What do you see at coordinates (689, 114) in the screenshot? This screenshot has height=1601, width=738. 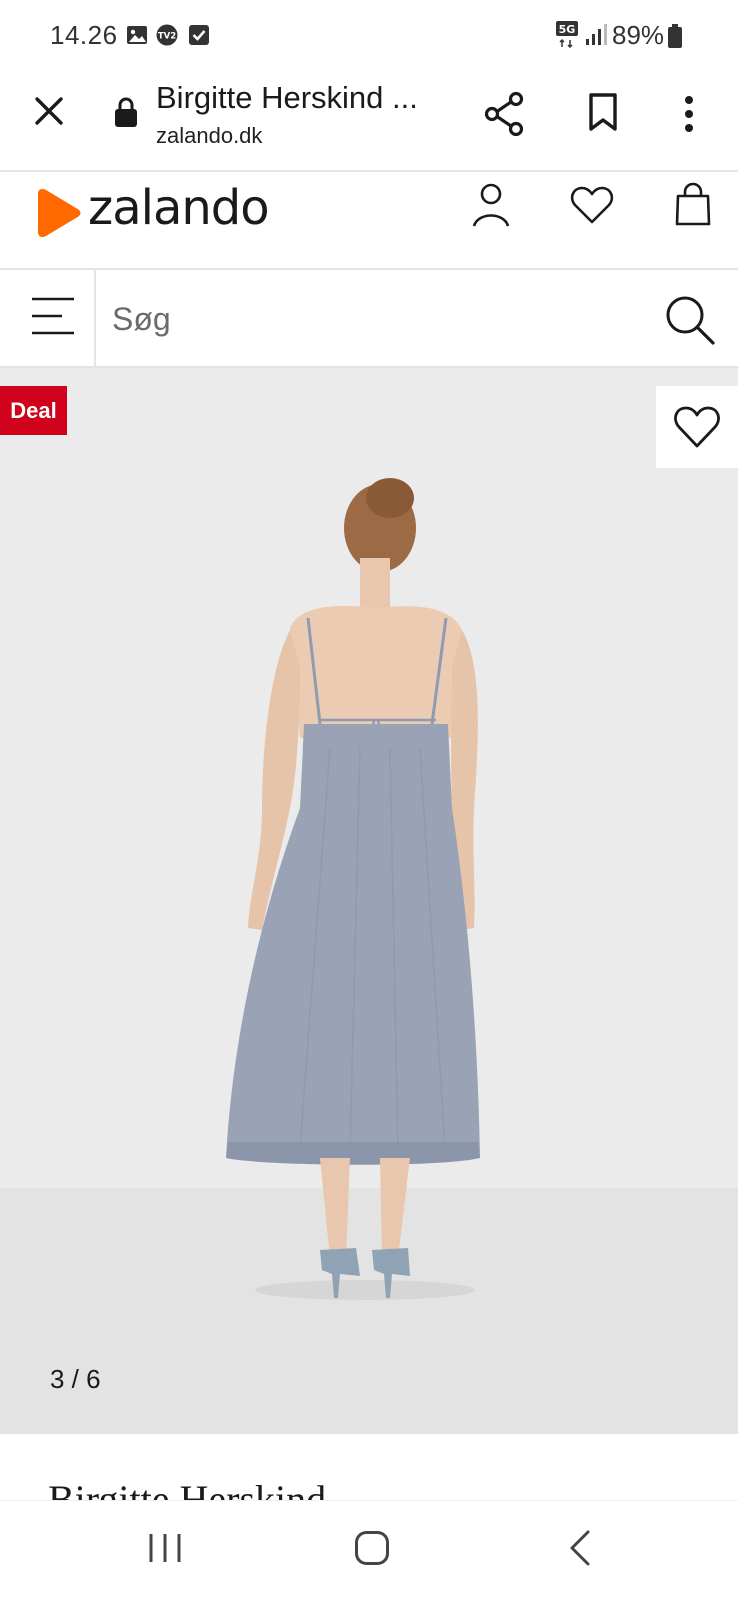 I see `more-vert-icon` at bounding box center [689, 114].